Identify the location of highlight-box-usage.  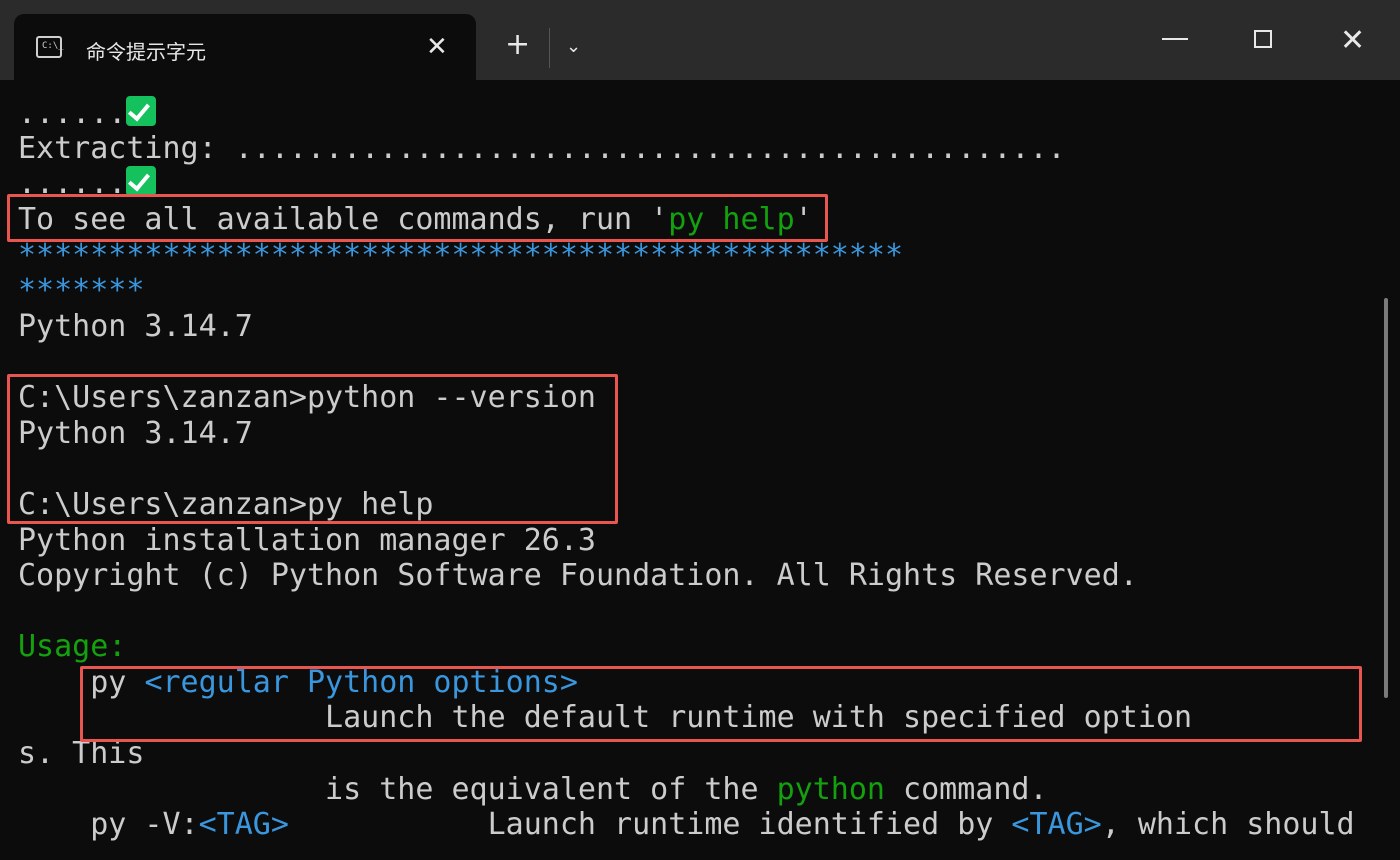
(721, 704).